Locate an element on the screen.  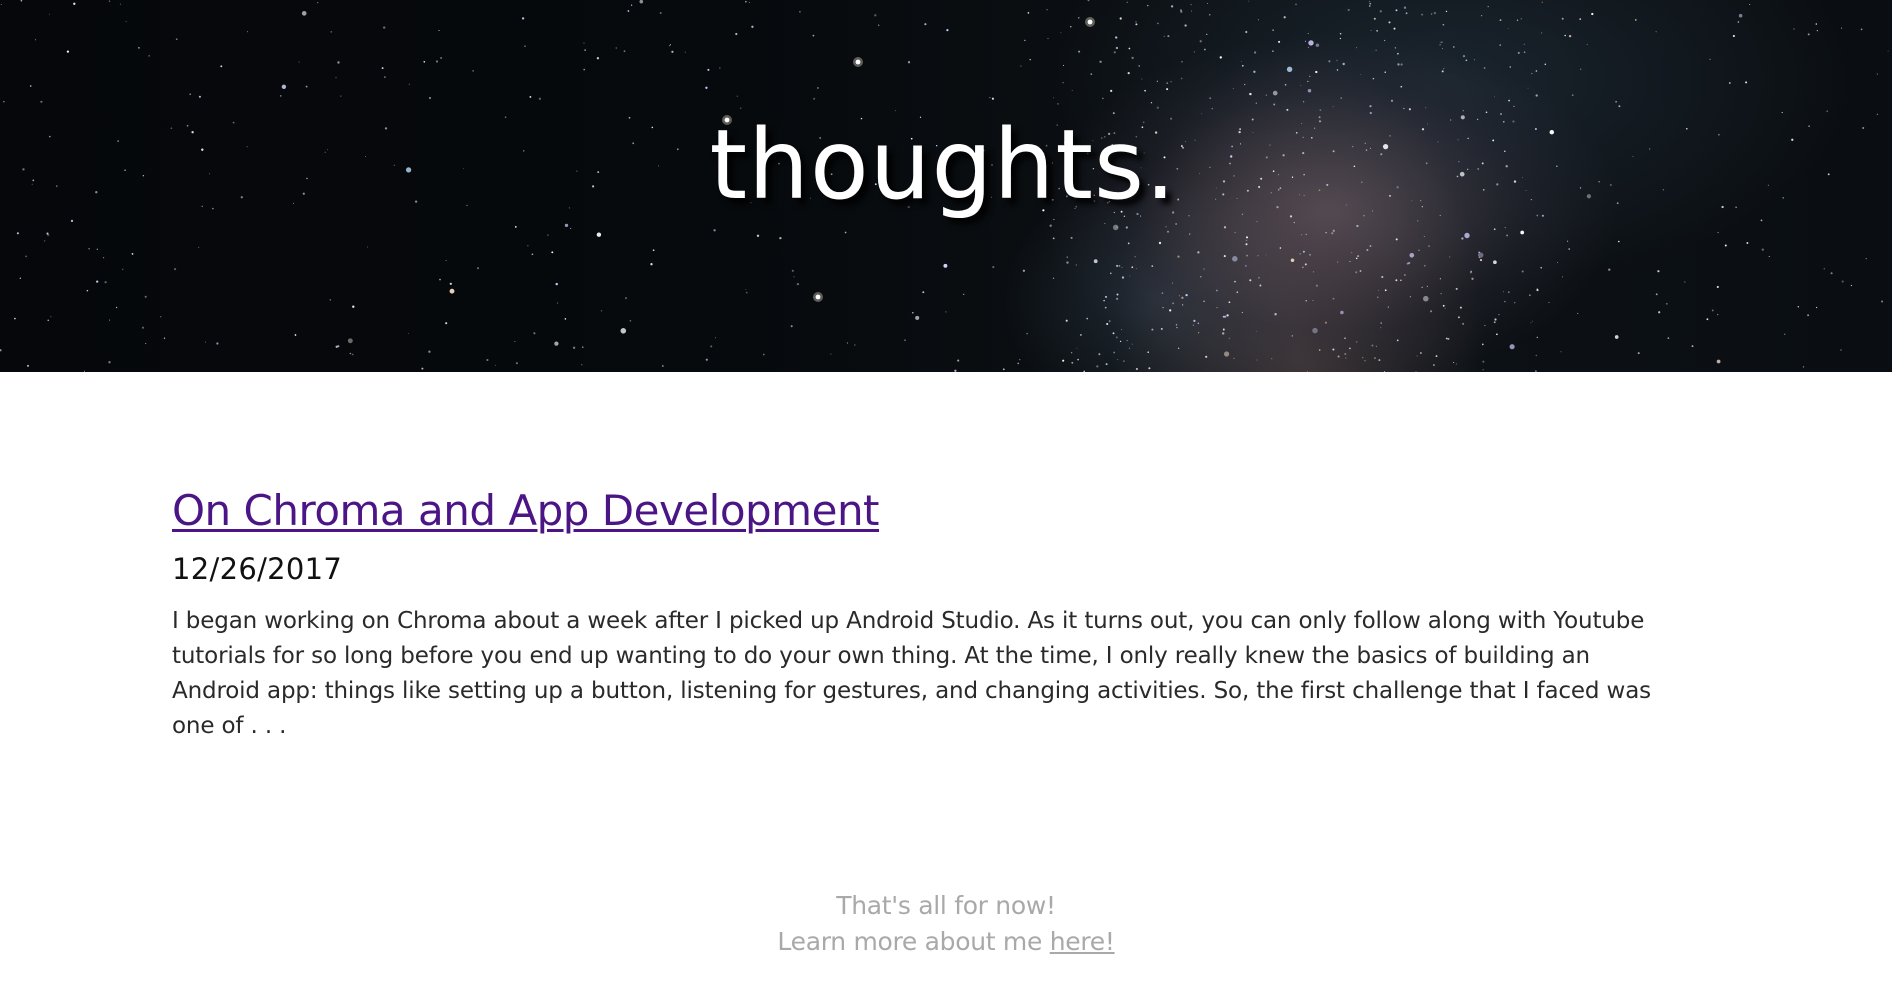
about-me-link: here! is located at coordinates (1082, 941).